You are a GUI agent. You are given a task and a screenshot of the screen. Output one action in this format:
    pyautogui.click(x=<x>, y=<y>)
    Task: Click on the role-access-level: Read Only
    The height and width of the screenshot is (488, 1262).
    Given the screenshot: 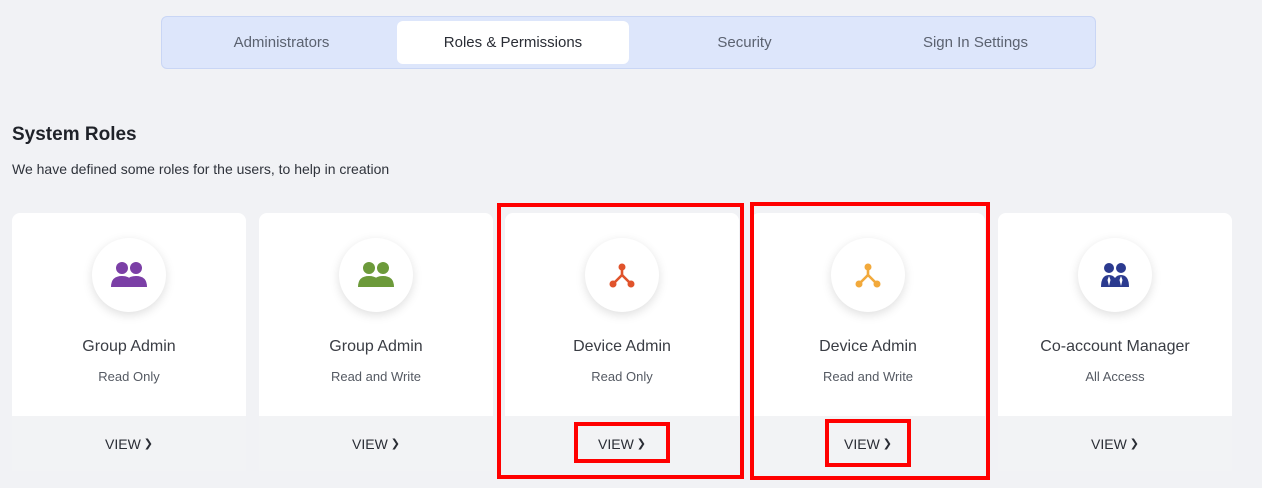 What is the action you would take?
    pyautogui.click(x=129, y=376)
    